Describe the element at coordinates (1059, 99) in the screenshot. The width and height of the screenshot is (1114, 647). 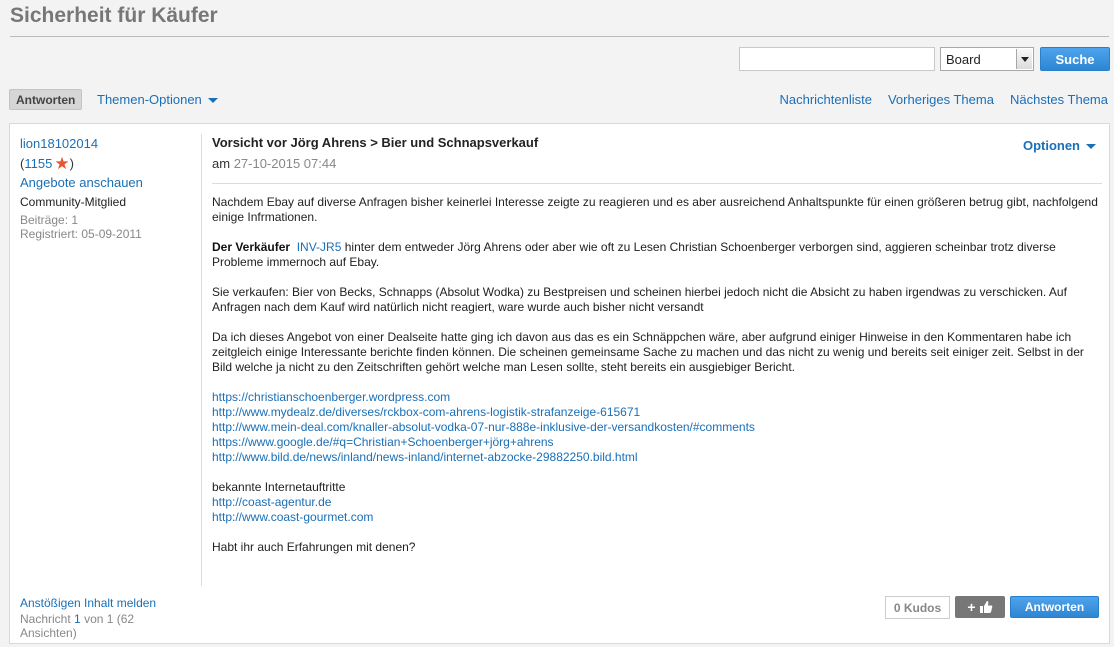
I see `next-topic-link: Nächstes Thema` at that location.